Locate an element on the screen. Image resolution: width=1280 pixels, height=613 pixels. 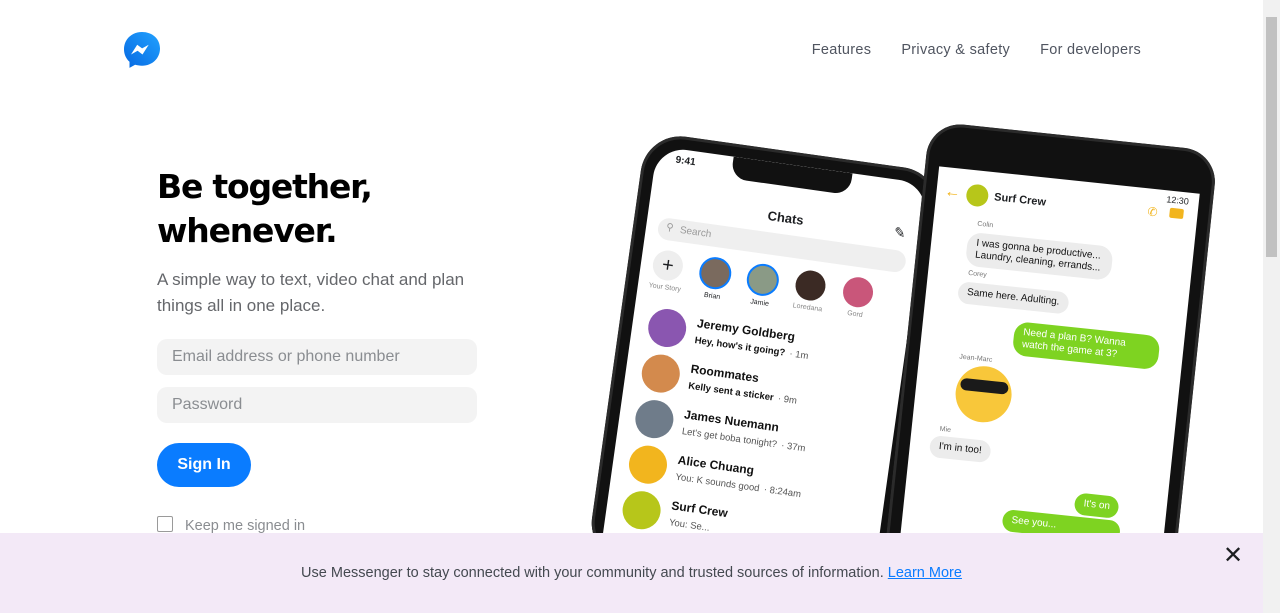
story-label: Your Story is located at coordinates (665, 288).